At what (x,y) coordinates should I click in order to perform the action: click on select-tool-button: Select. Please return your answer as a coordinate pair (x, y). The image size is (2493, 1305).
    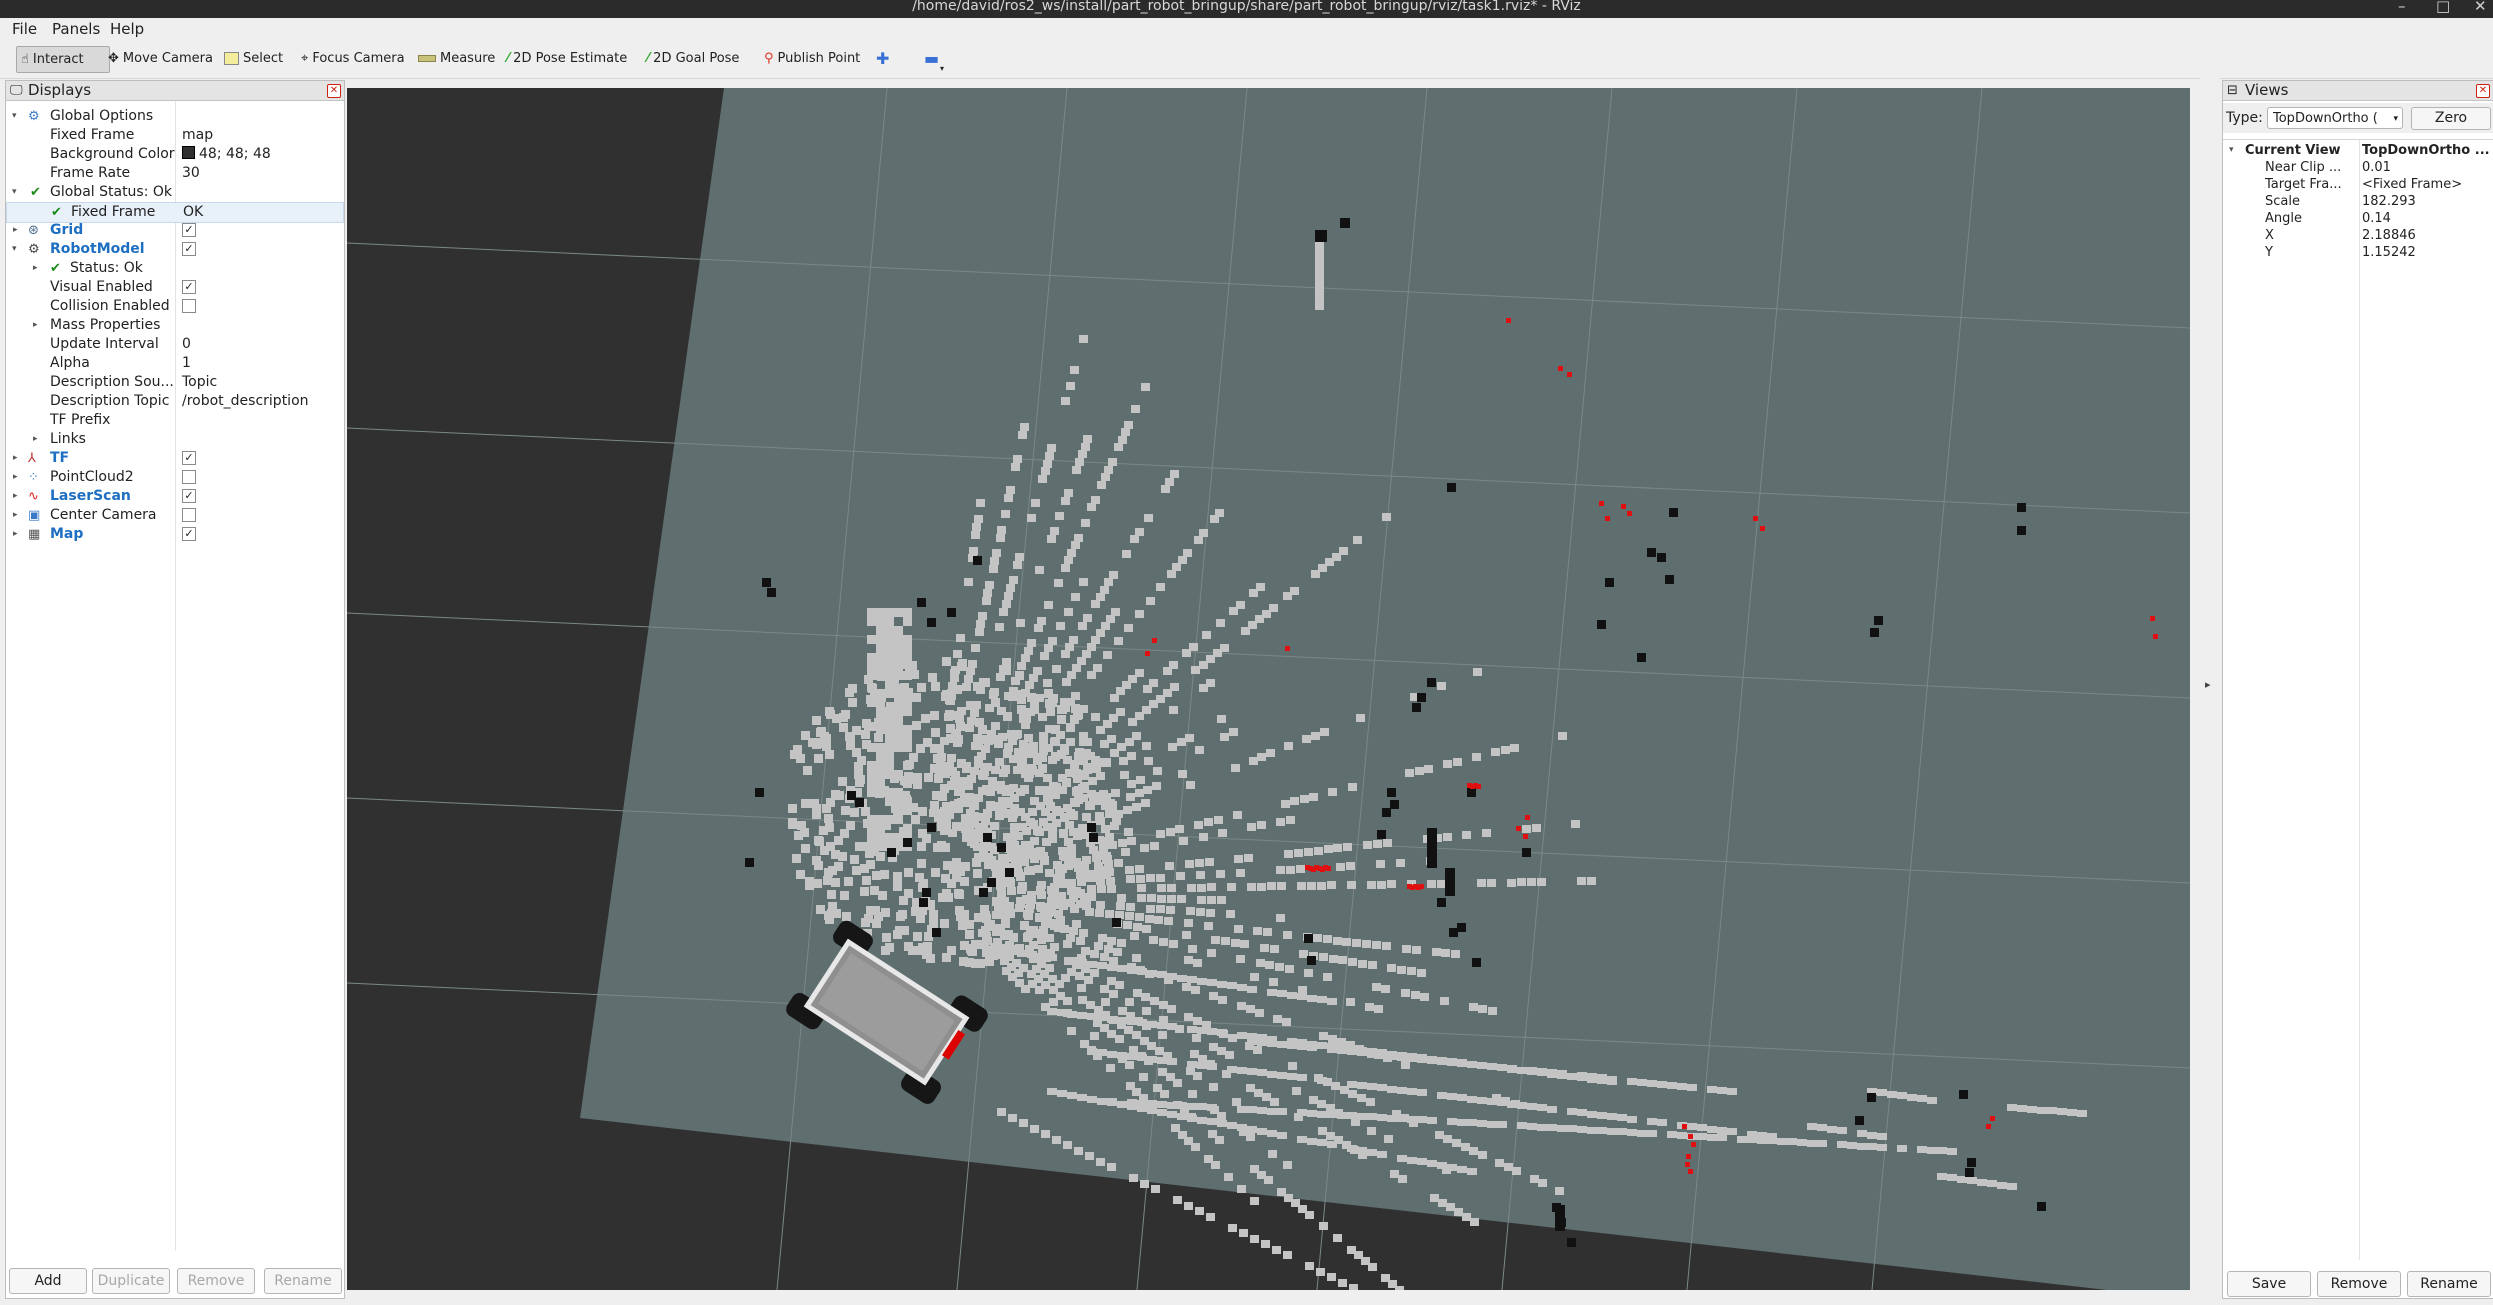
    Looking at the image, I should click on (253, 58).